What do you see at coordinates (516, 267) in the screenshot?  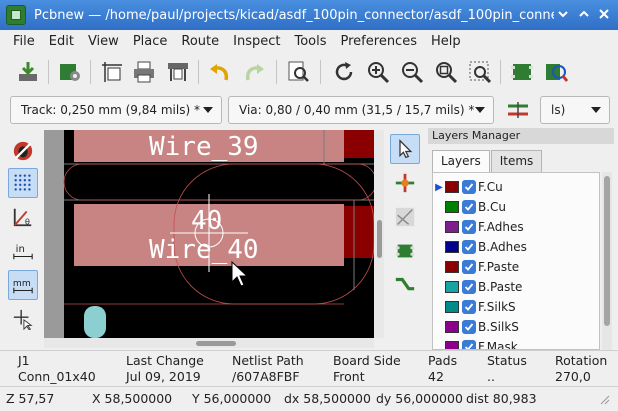 I see `layer-row-f-paste: F.Paste` at bounding box center [516, 267].